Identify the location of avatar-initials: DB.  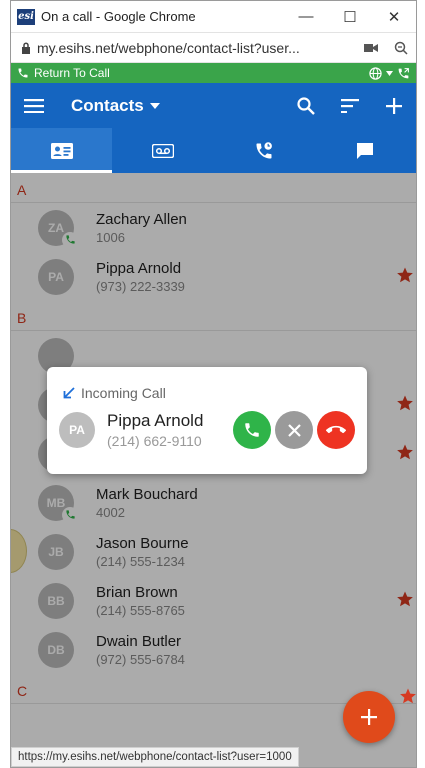
(56, 649).